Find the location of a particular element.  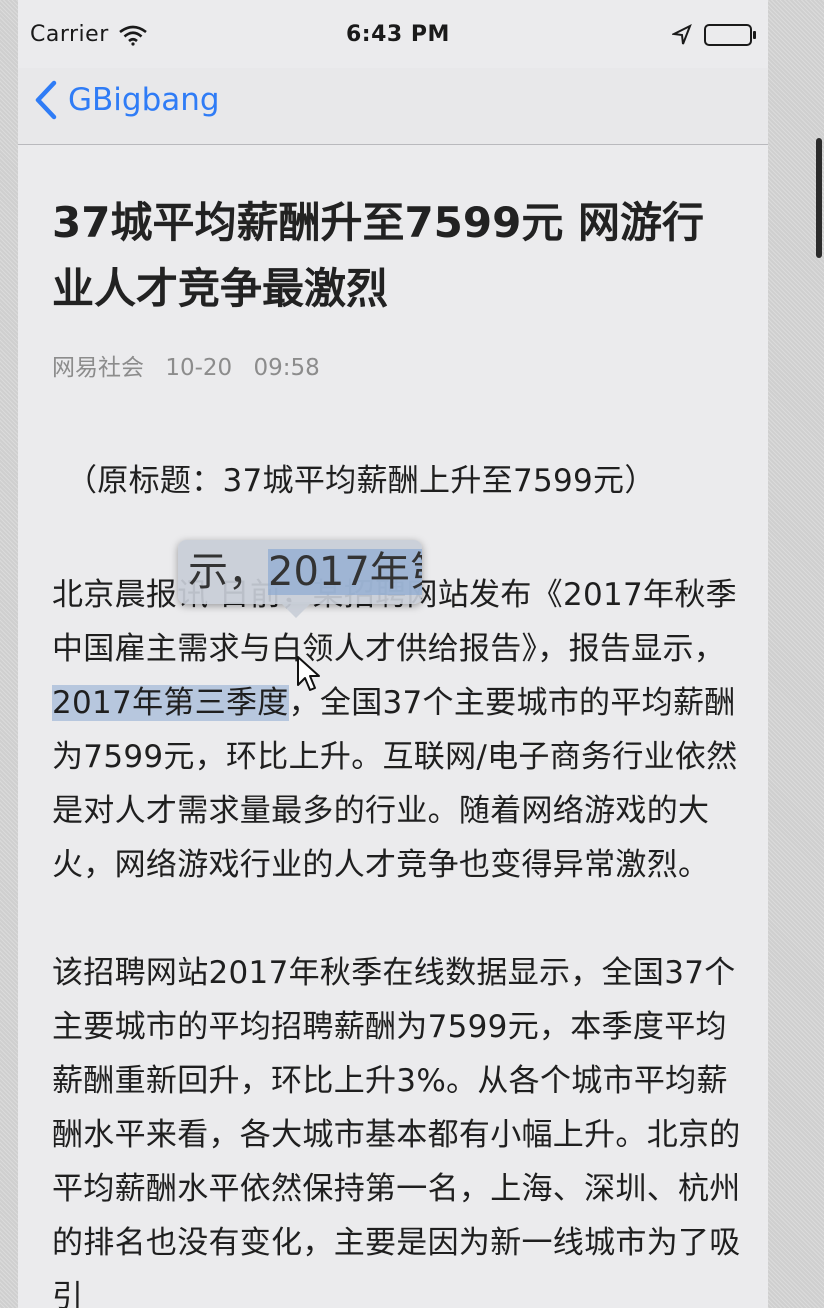

status-bar: Carrier 6:43 PM is located at coordinates (393, 34).